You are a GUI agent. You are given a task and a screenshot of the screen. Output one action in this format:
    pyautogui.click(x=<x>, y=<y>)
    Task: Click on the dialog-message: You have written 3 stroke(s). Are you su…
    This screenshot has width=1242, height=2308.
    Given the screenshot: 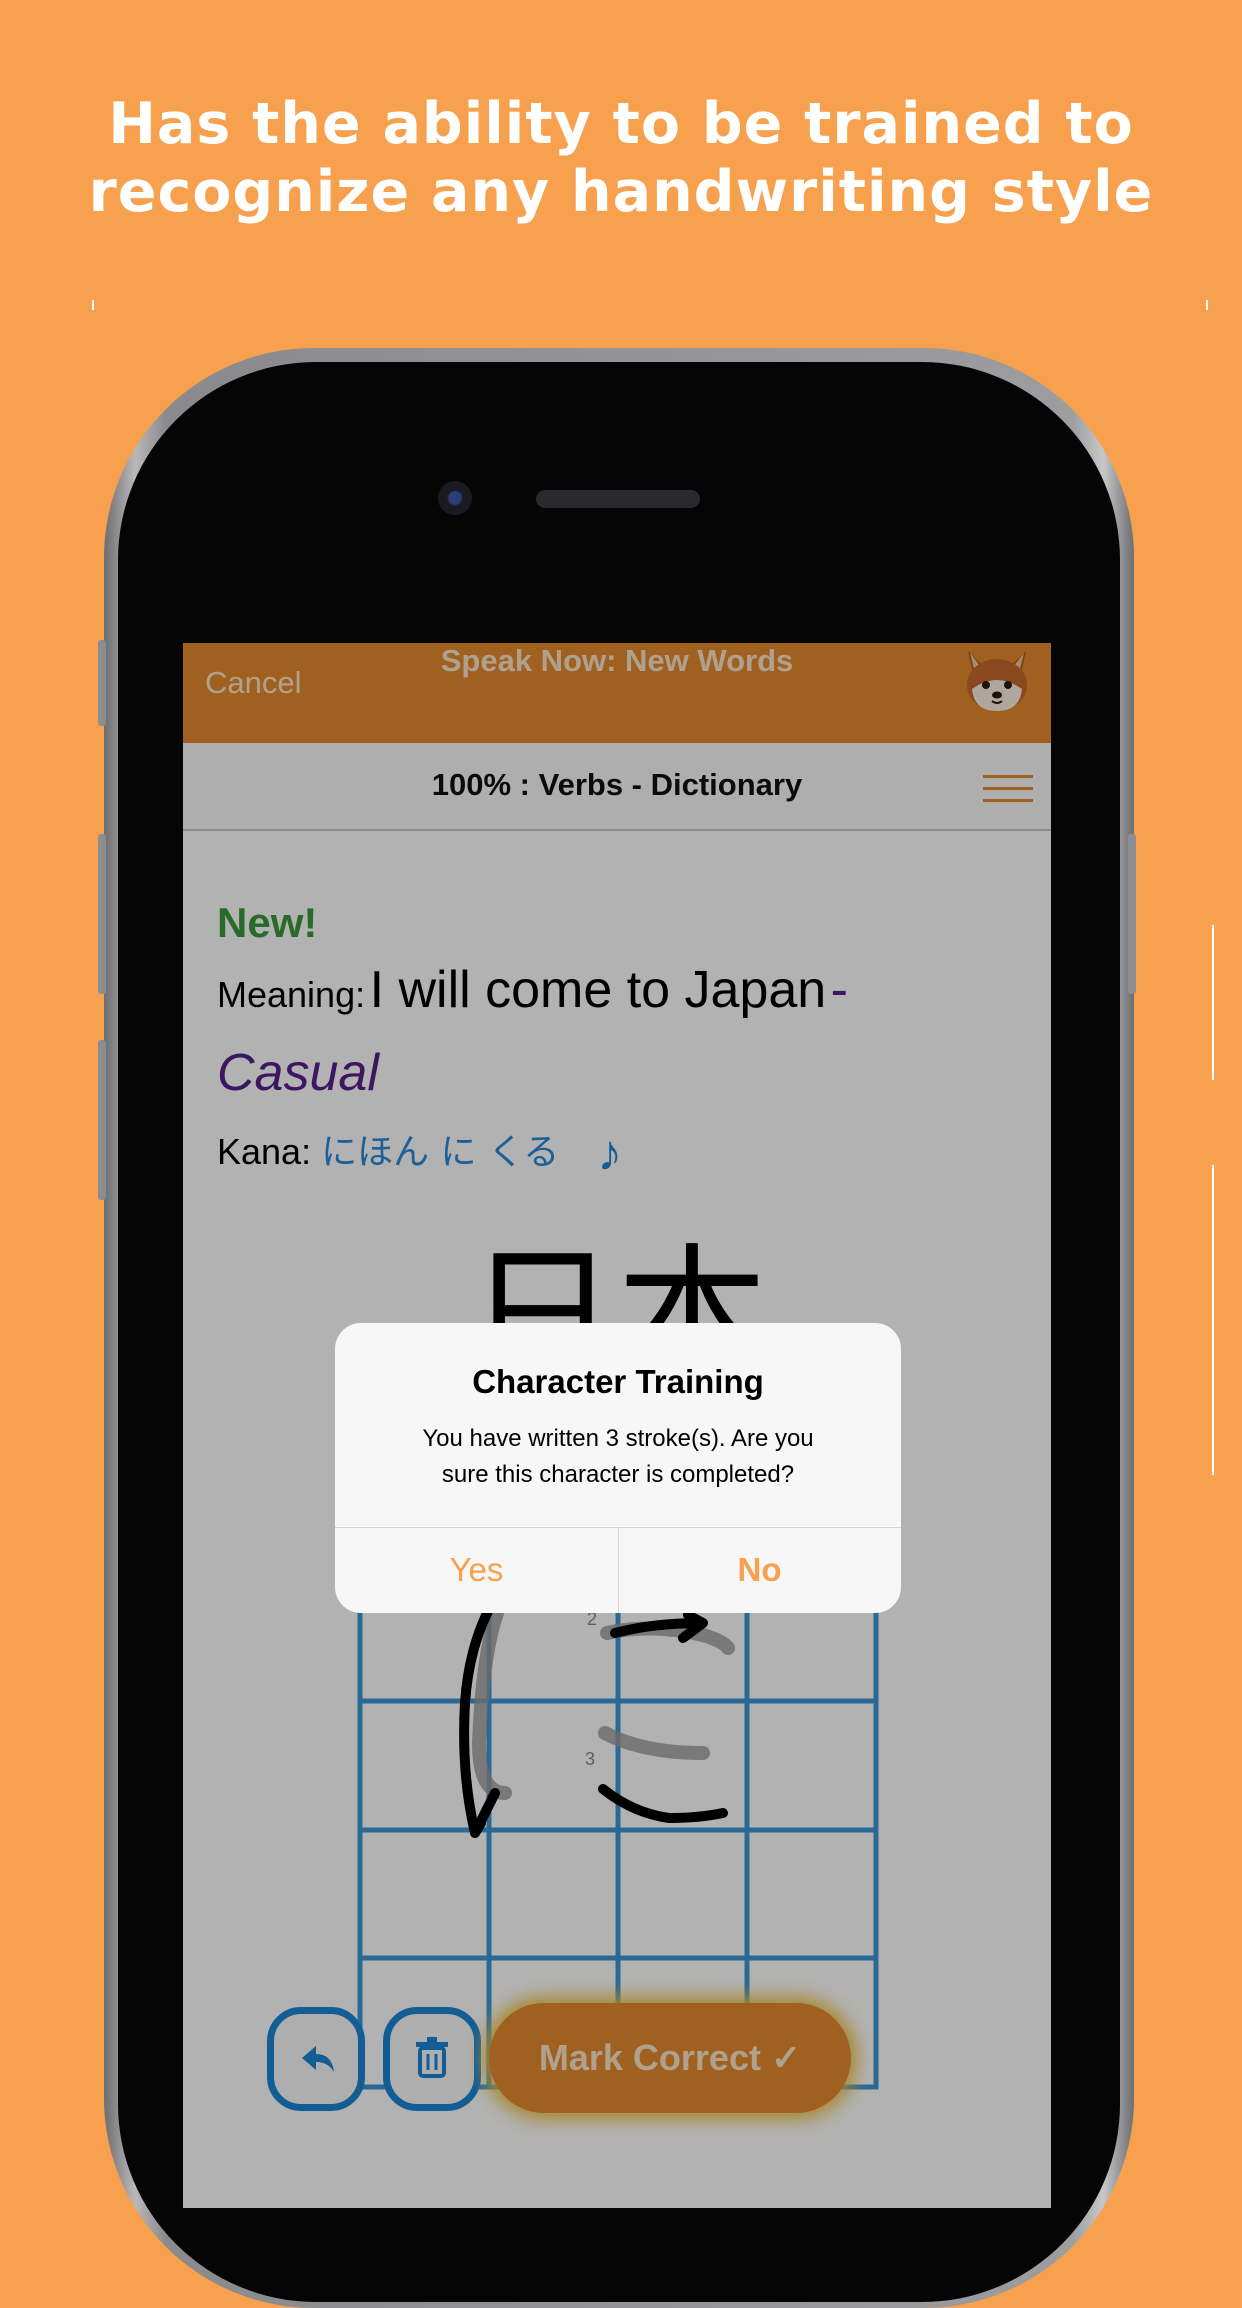 What is the action you would take?
    pyautogui.click(x=618, y=1457)
    